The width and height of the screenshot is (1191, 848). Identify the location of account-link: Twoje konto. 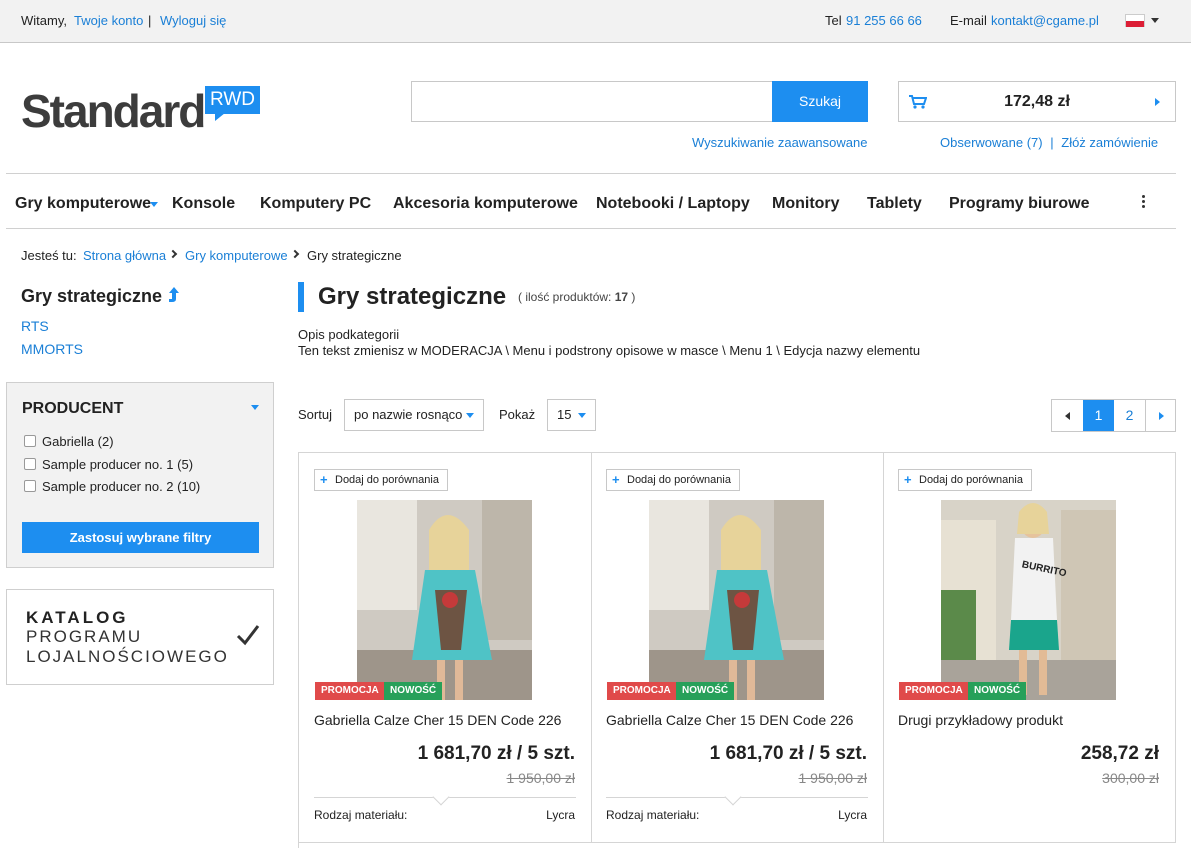
(108, 21).